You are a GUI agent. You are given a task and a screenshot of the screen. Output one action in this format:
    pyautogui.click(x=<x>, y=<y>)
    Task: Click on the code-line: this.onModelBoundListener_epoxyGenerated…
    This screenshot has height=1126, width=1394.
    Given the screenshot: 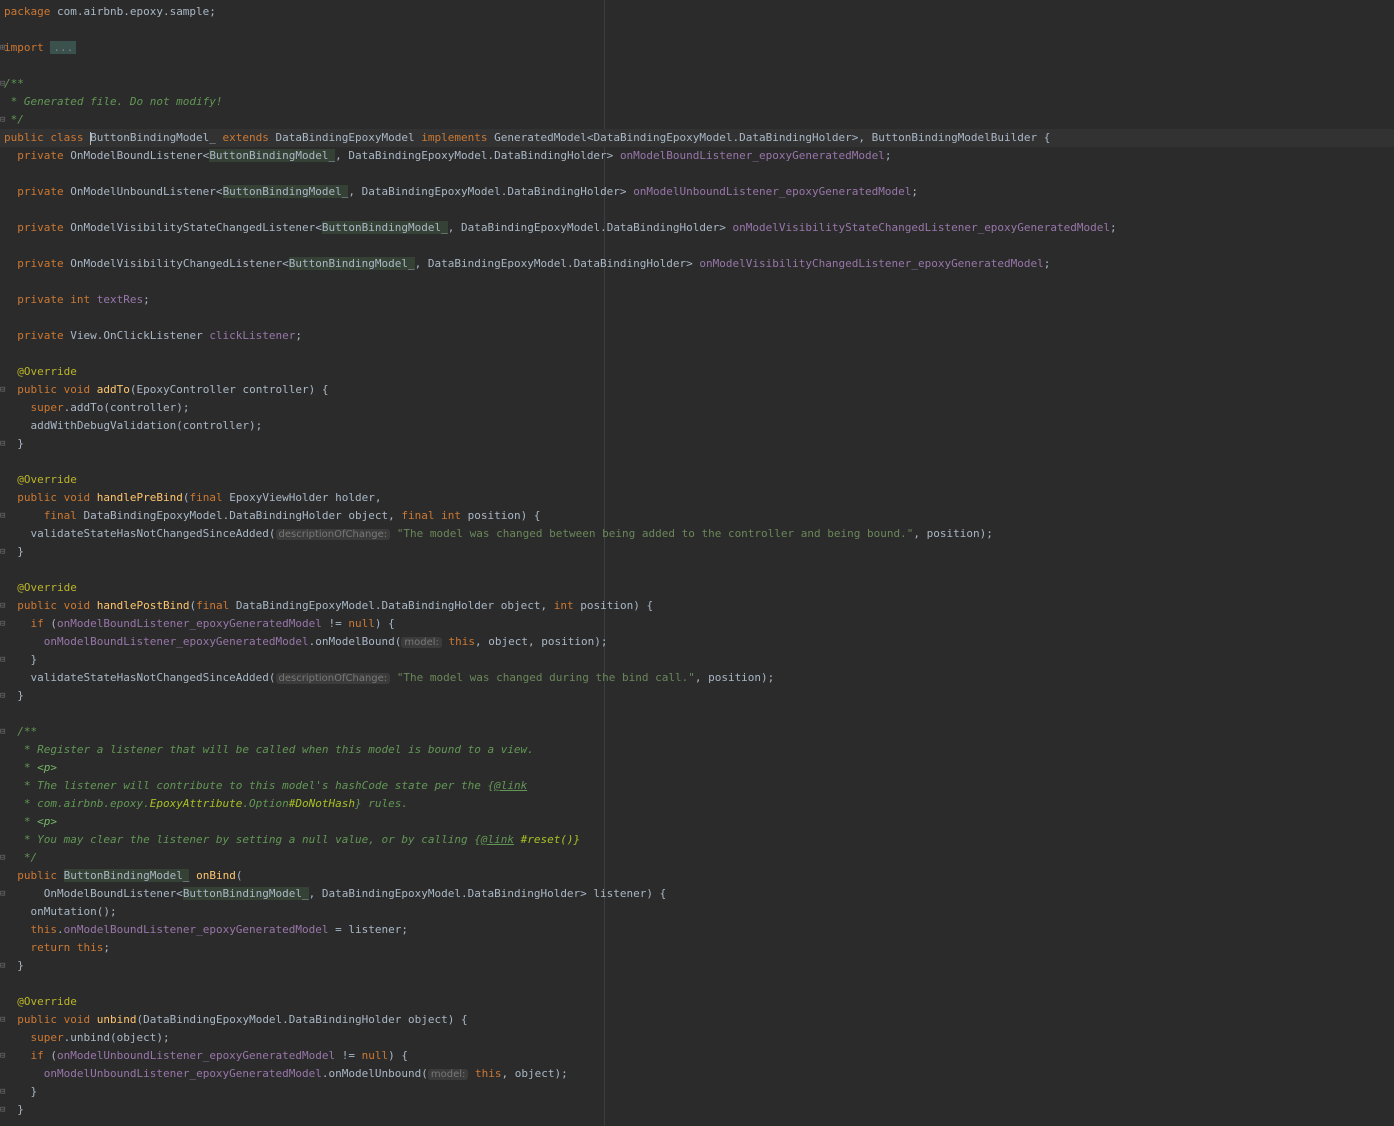 What is the action you would take?
    pyautogui.click(x=697, y=930)
    